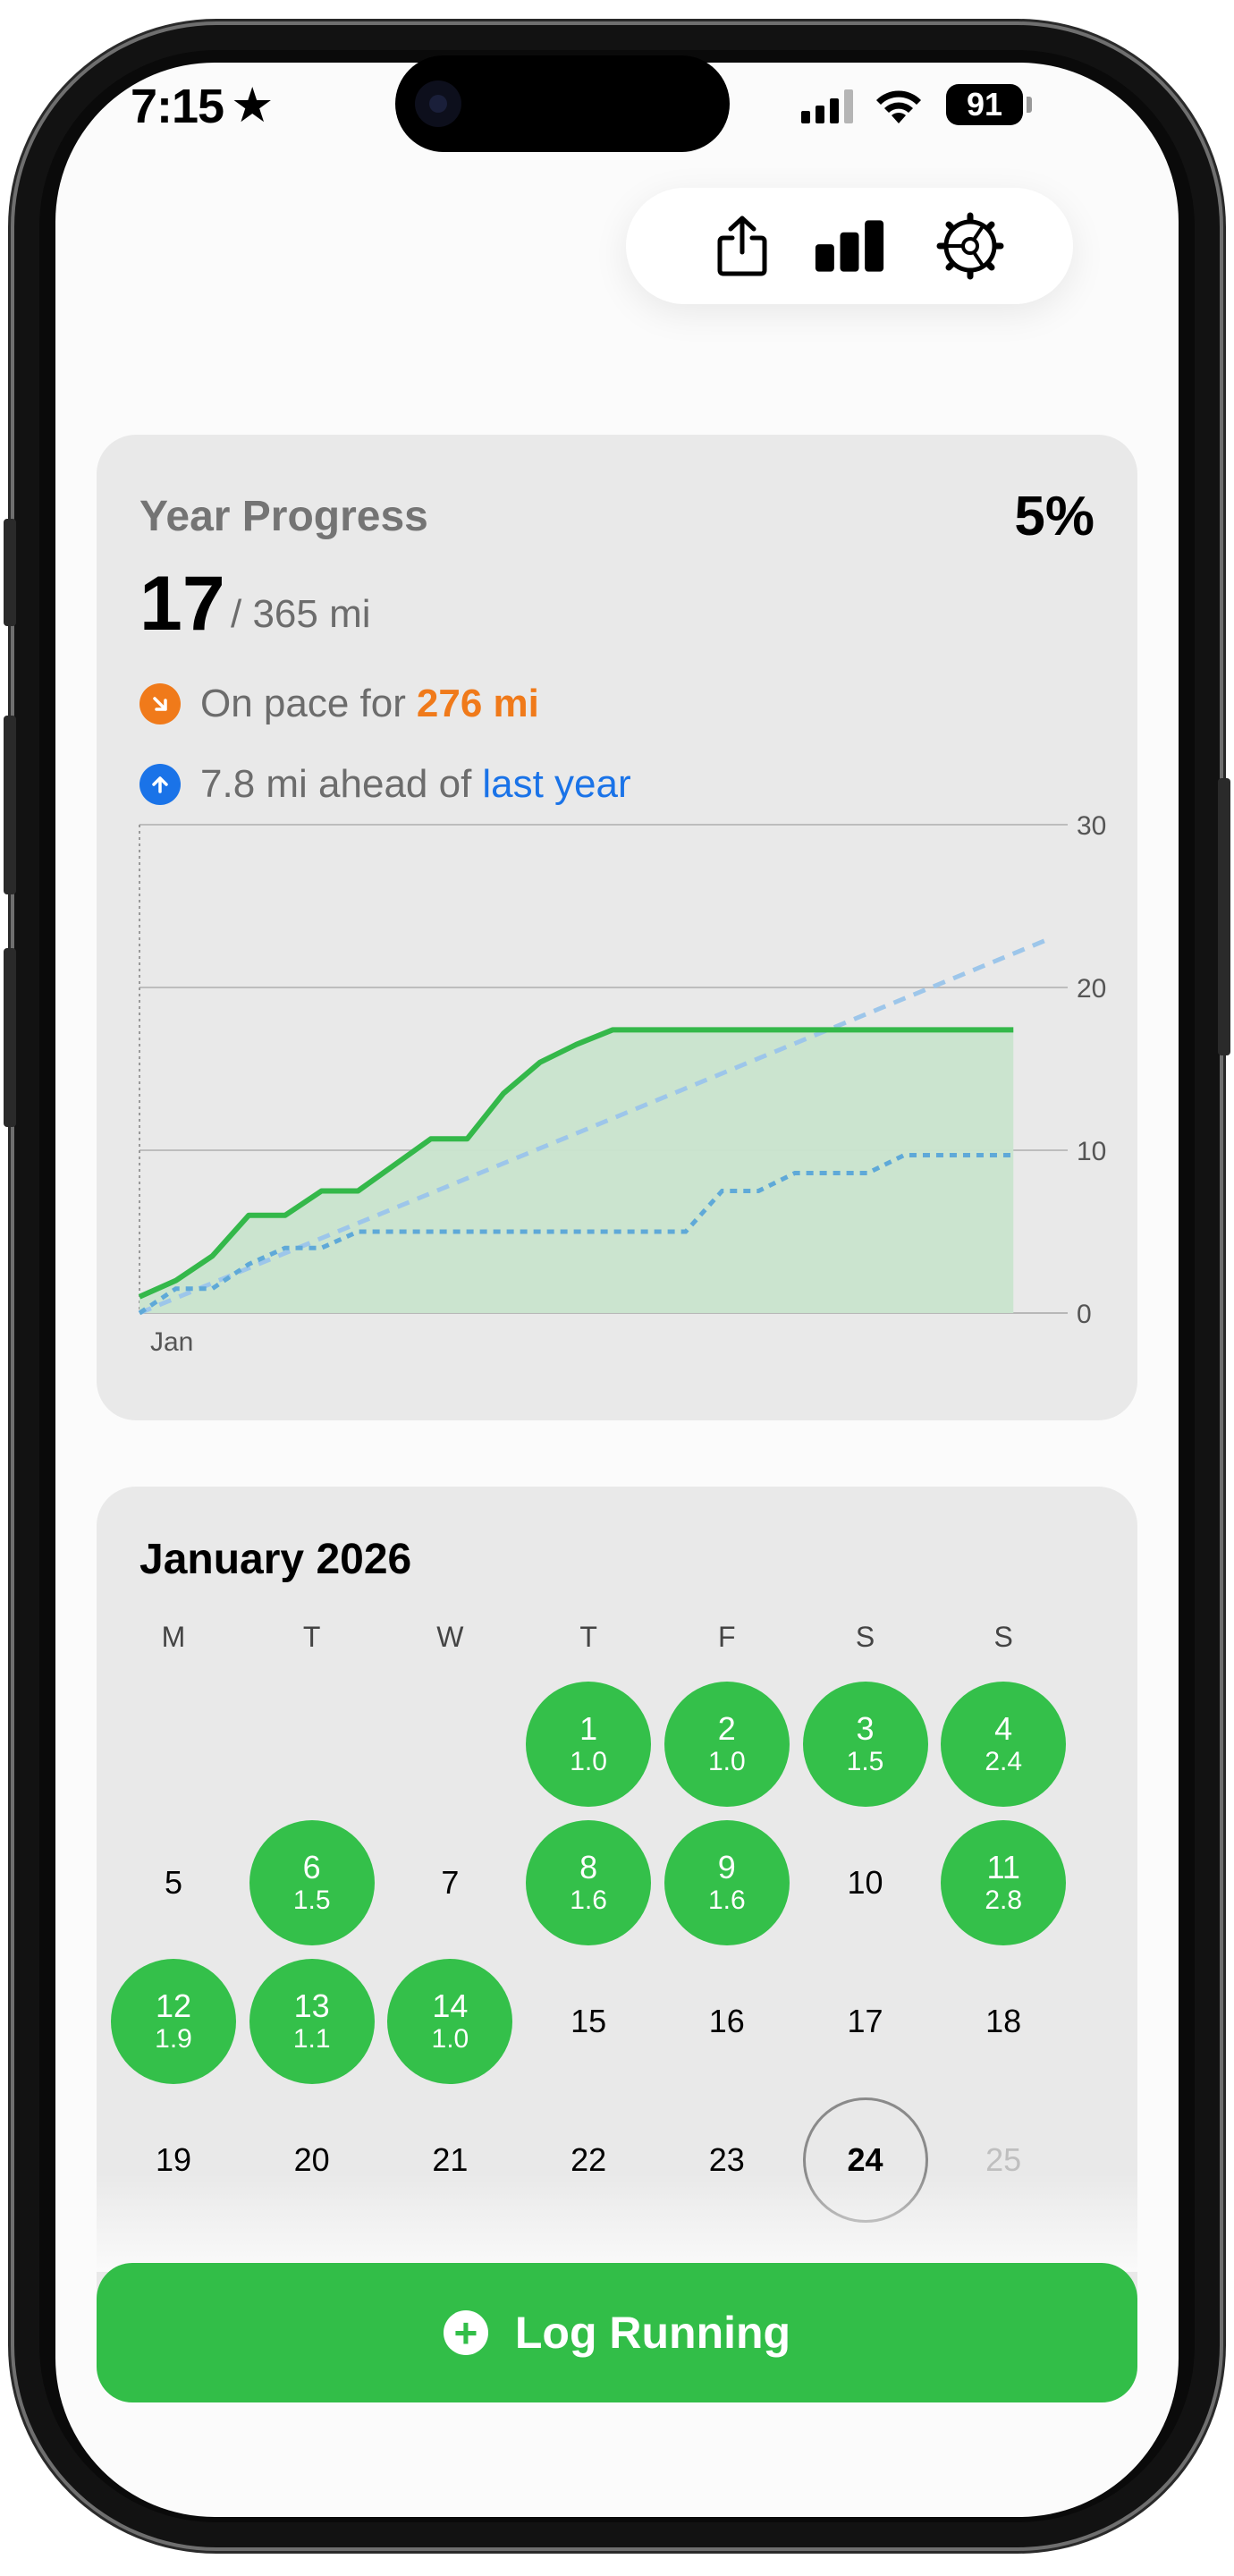  I want to click on calendar-day: 9 1.6, so click(726, 1882).